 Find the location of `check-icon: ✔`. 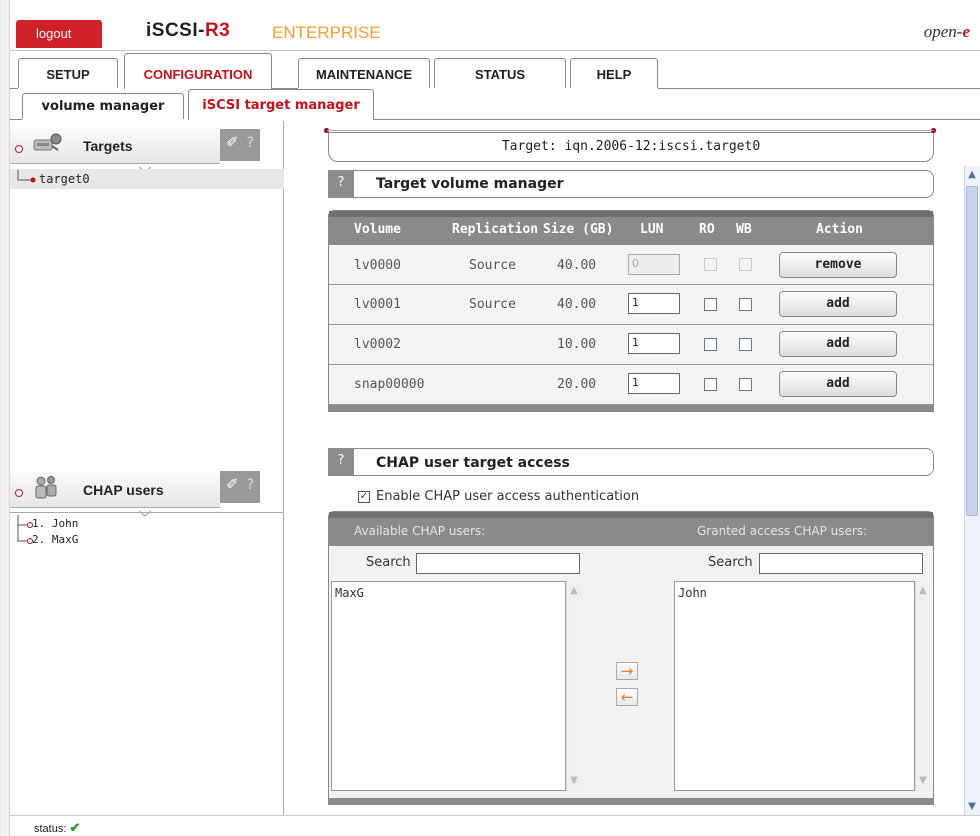

check-icon: ✔ is located at coordinates (75, 827).